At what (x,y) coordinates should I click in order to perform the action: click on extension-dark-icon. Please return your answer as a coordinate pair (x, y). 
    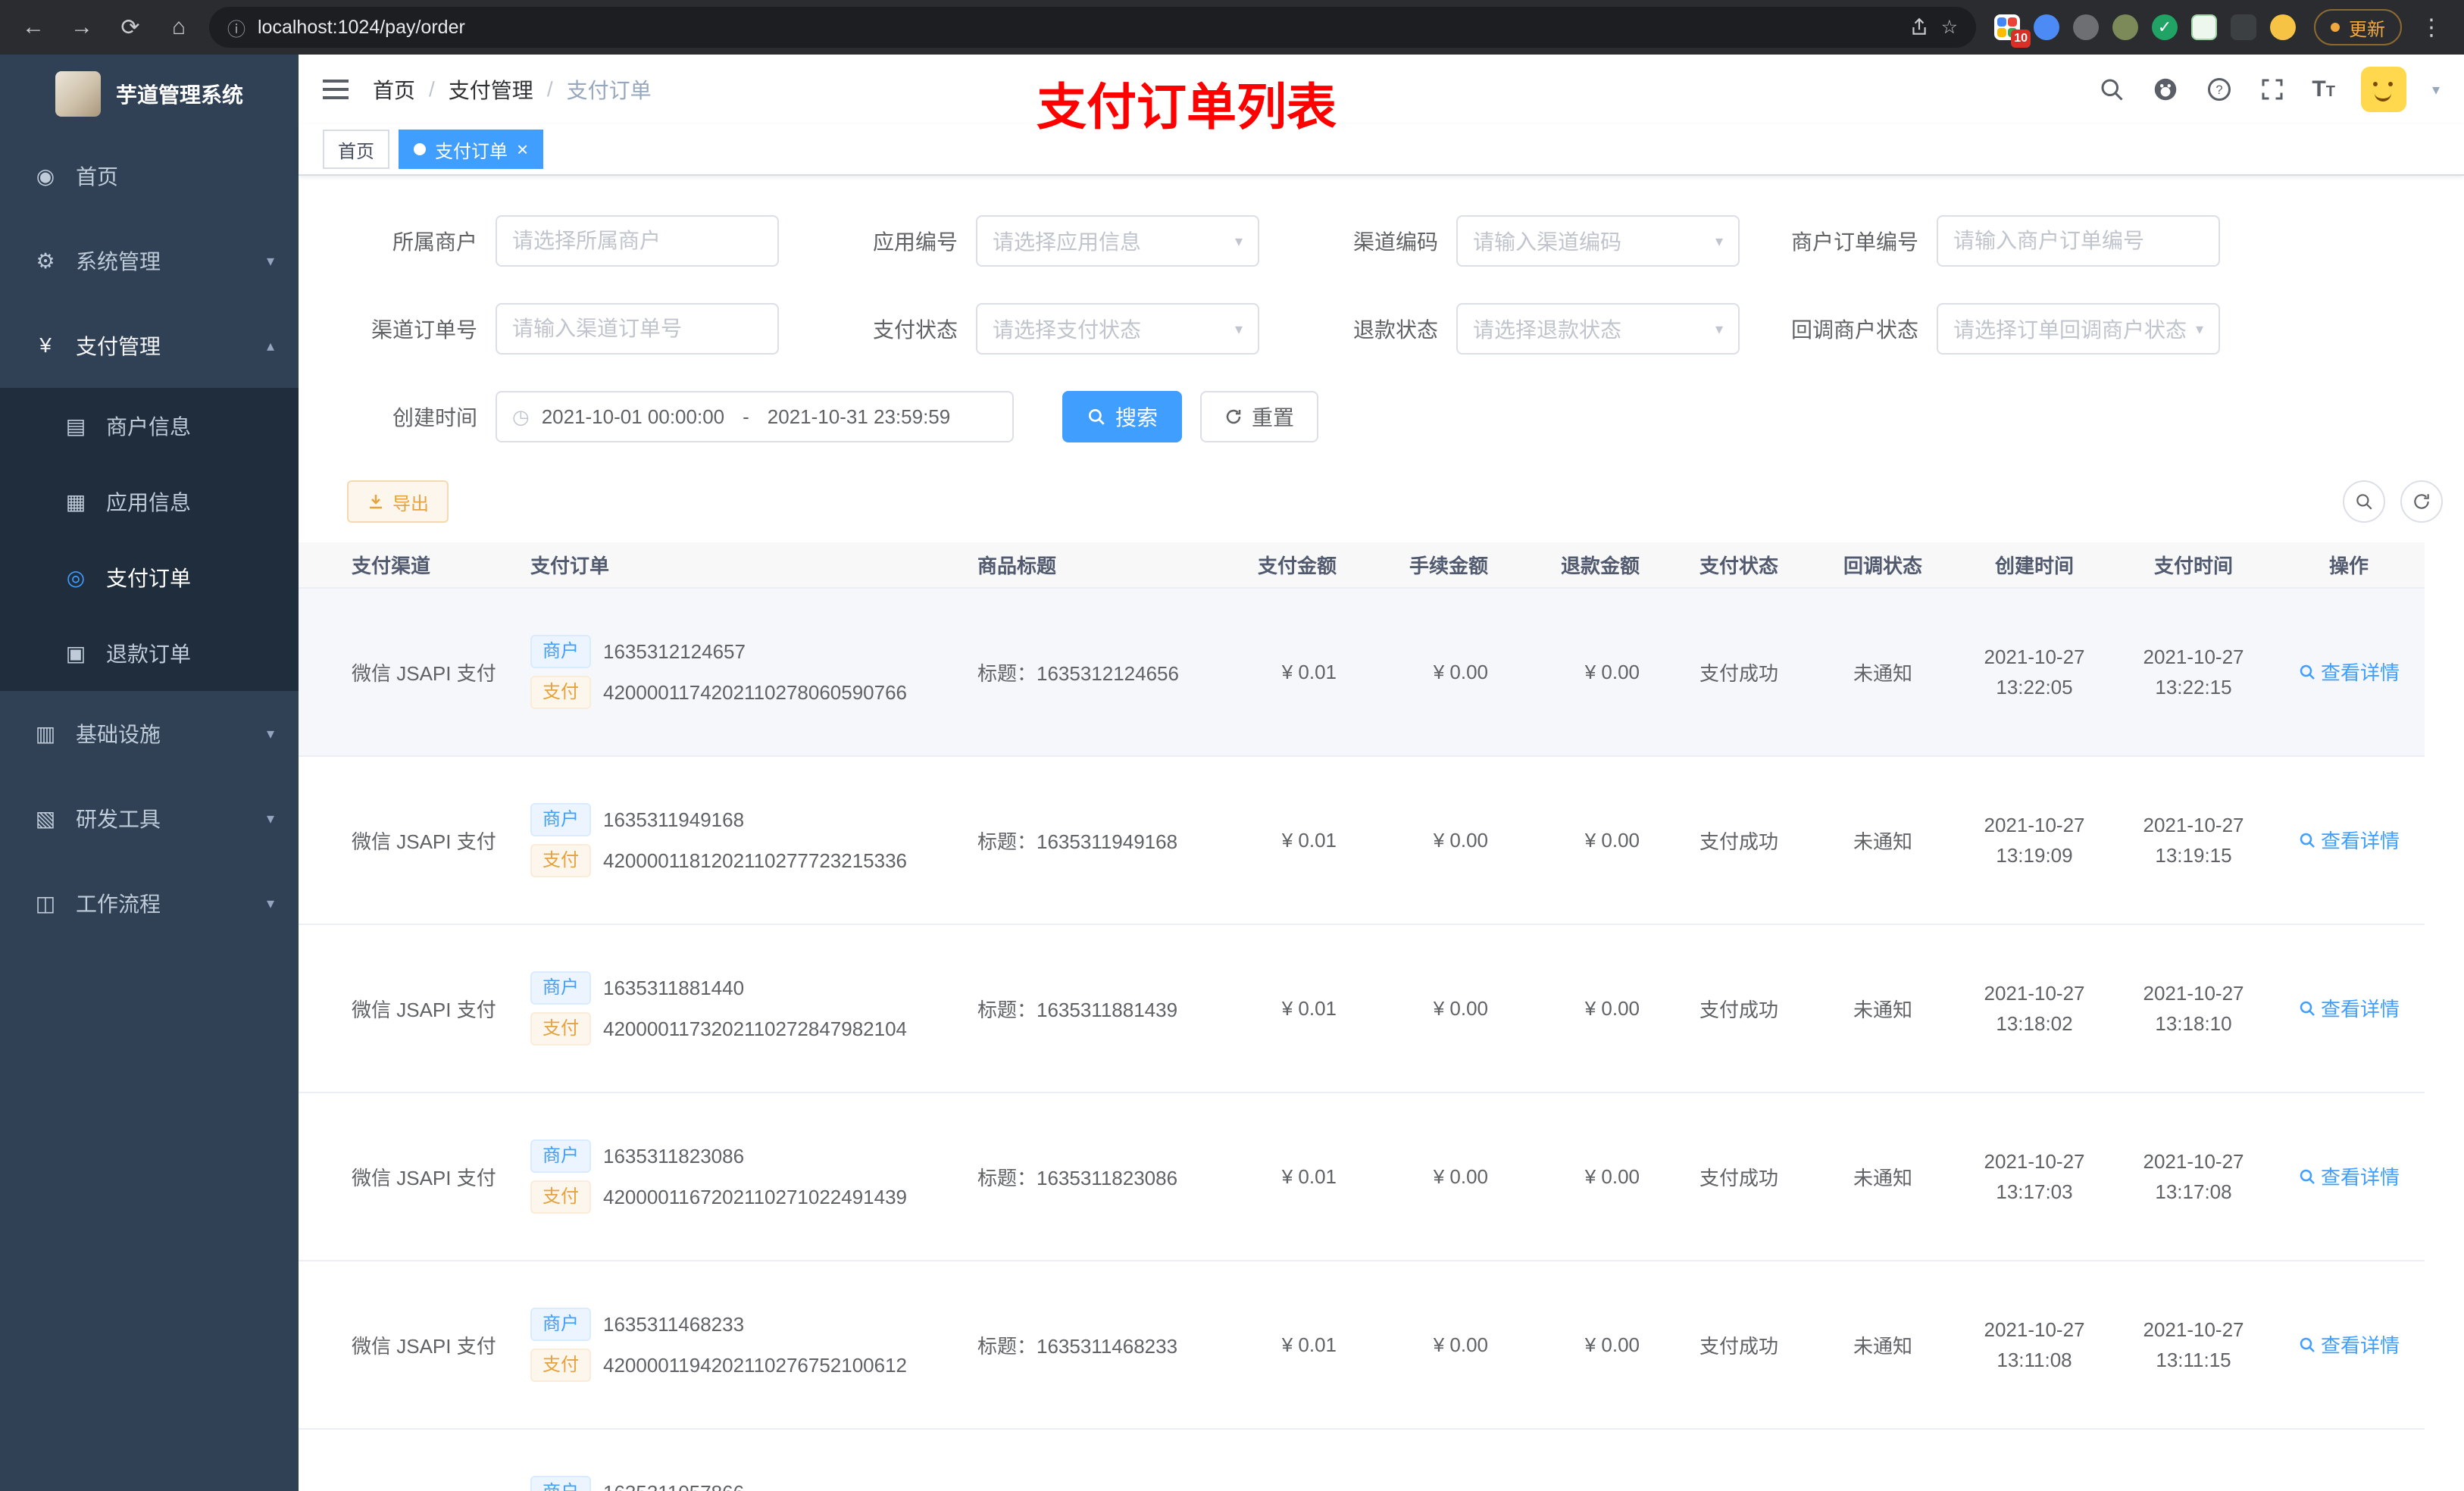
    Looking at the image, I should click on (2243, 27).